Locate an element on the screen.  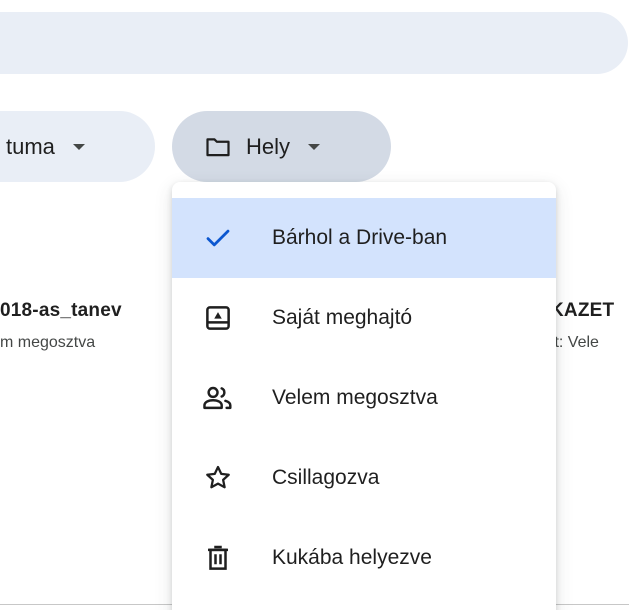
menu-item-label: Saját meghajtó is located at coordinates (342, 317).